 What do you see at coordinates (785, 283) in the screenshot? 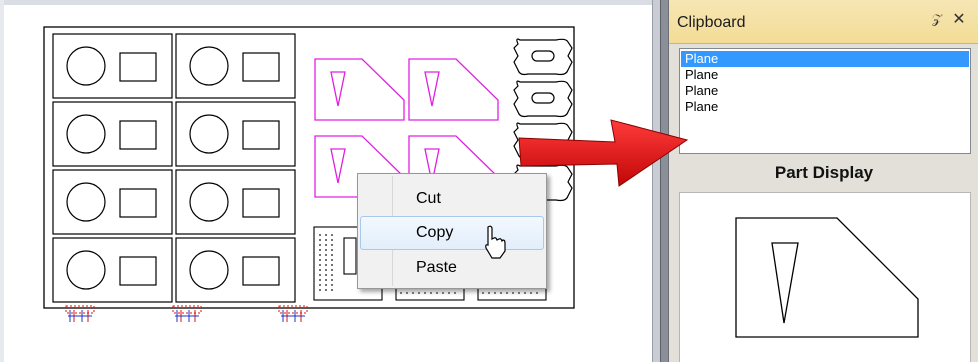
I see `plane-part-hole` at bounding box center [785, 283].